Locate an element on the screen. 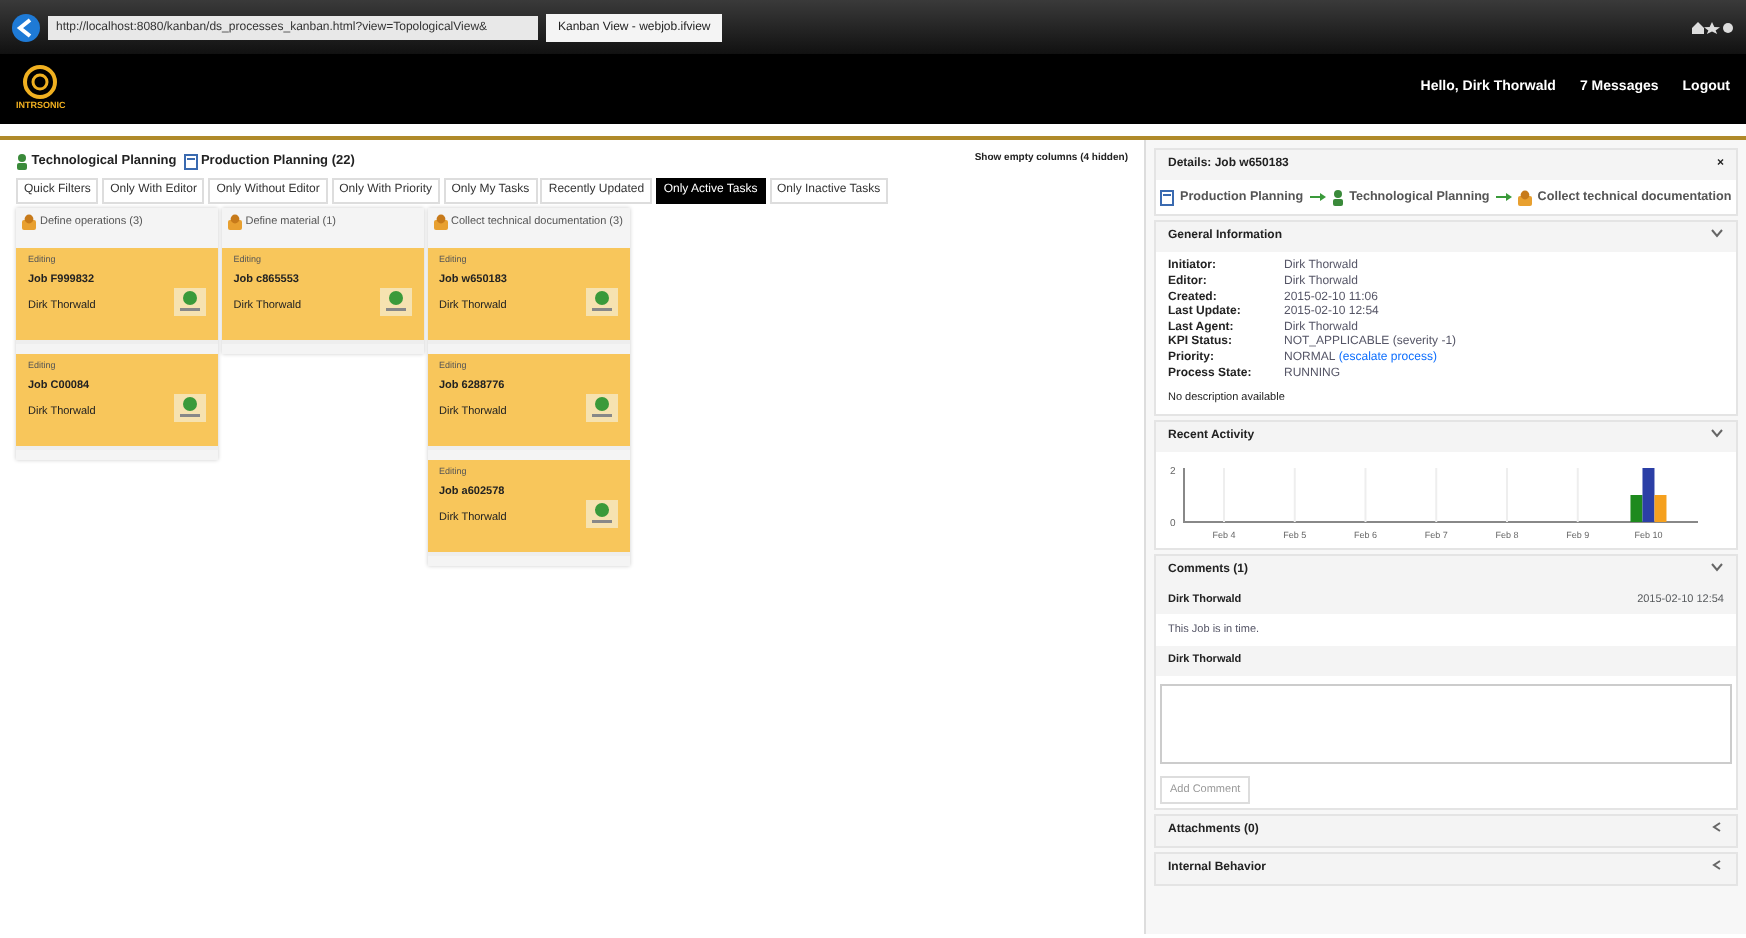  logo-icon is located at coordinates (40, 82).